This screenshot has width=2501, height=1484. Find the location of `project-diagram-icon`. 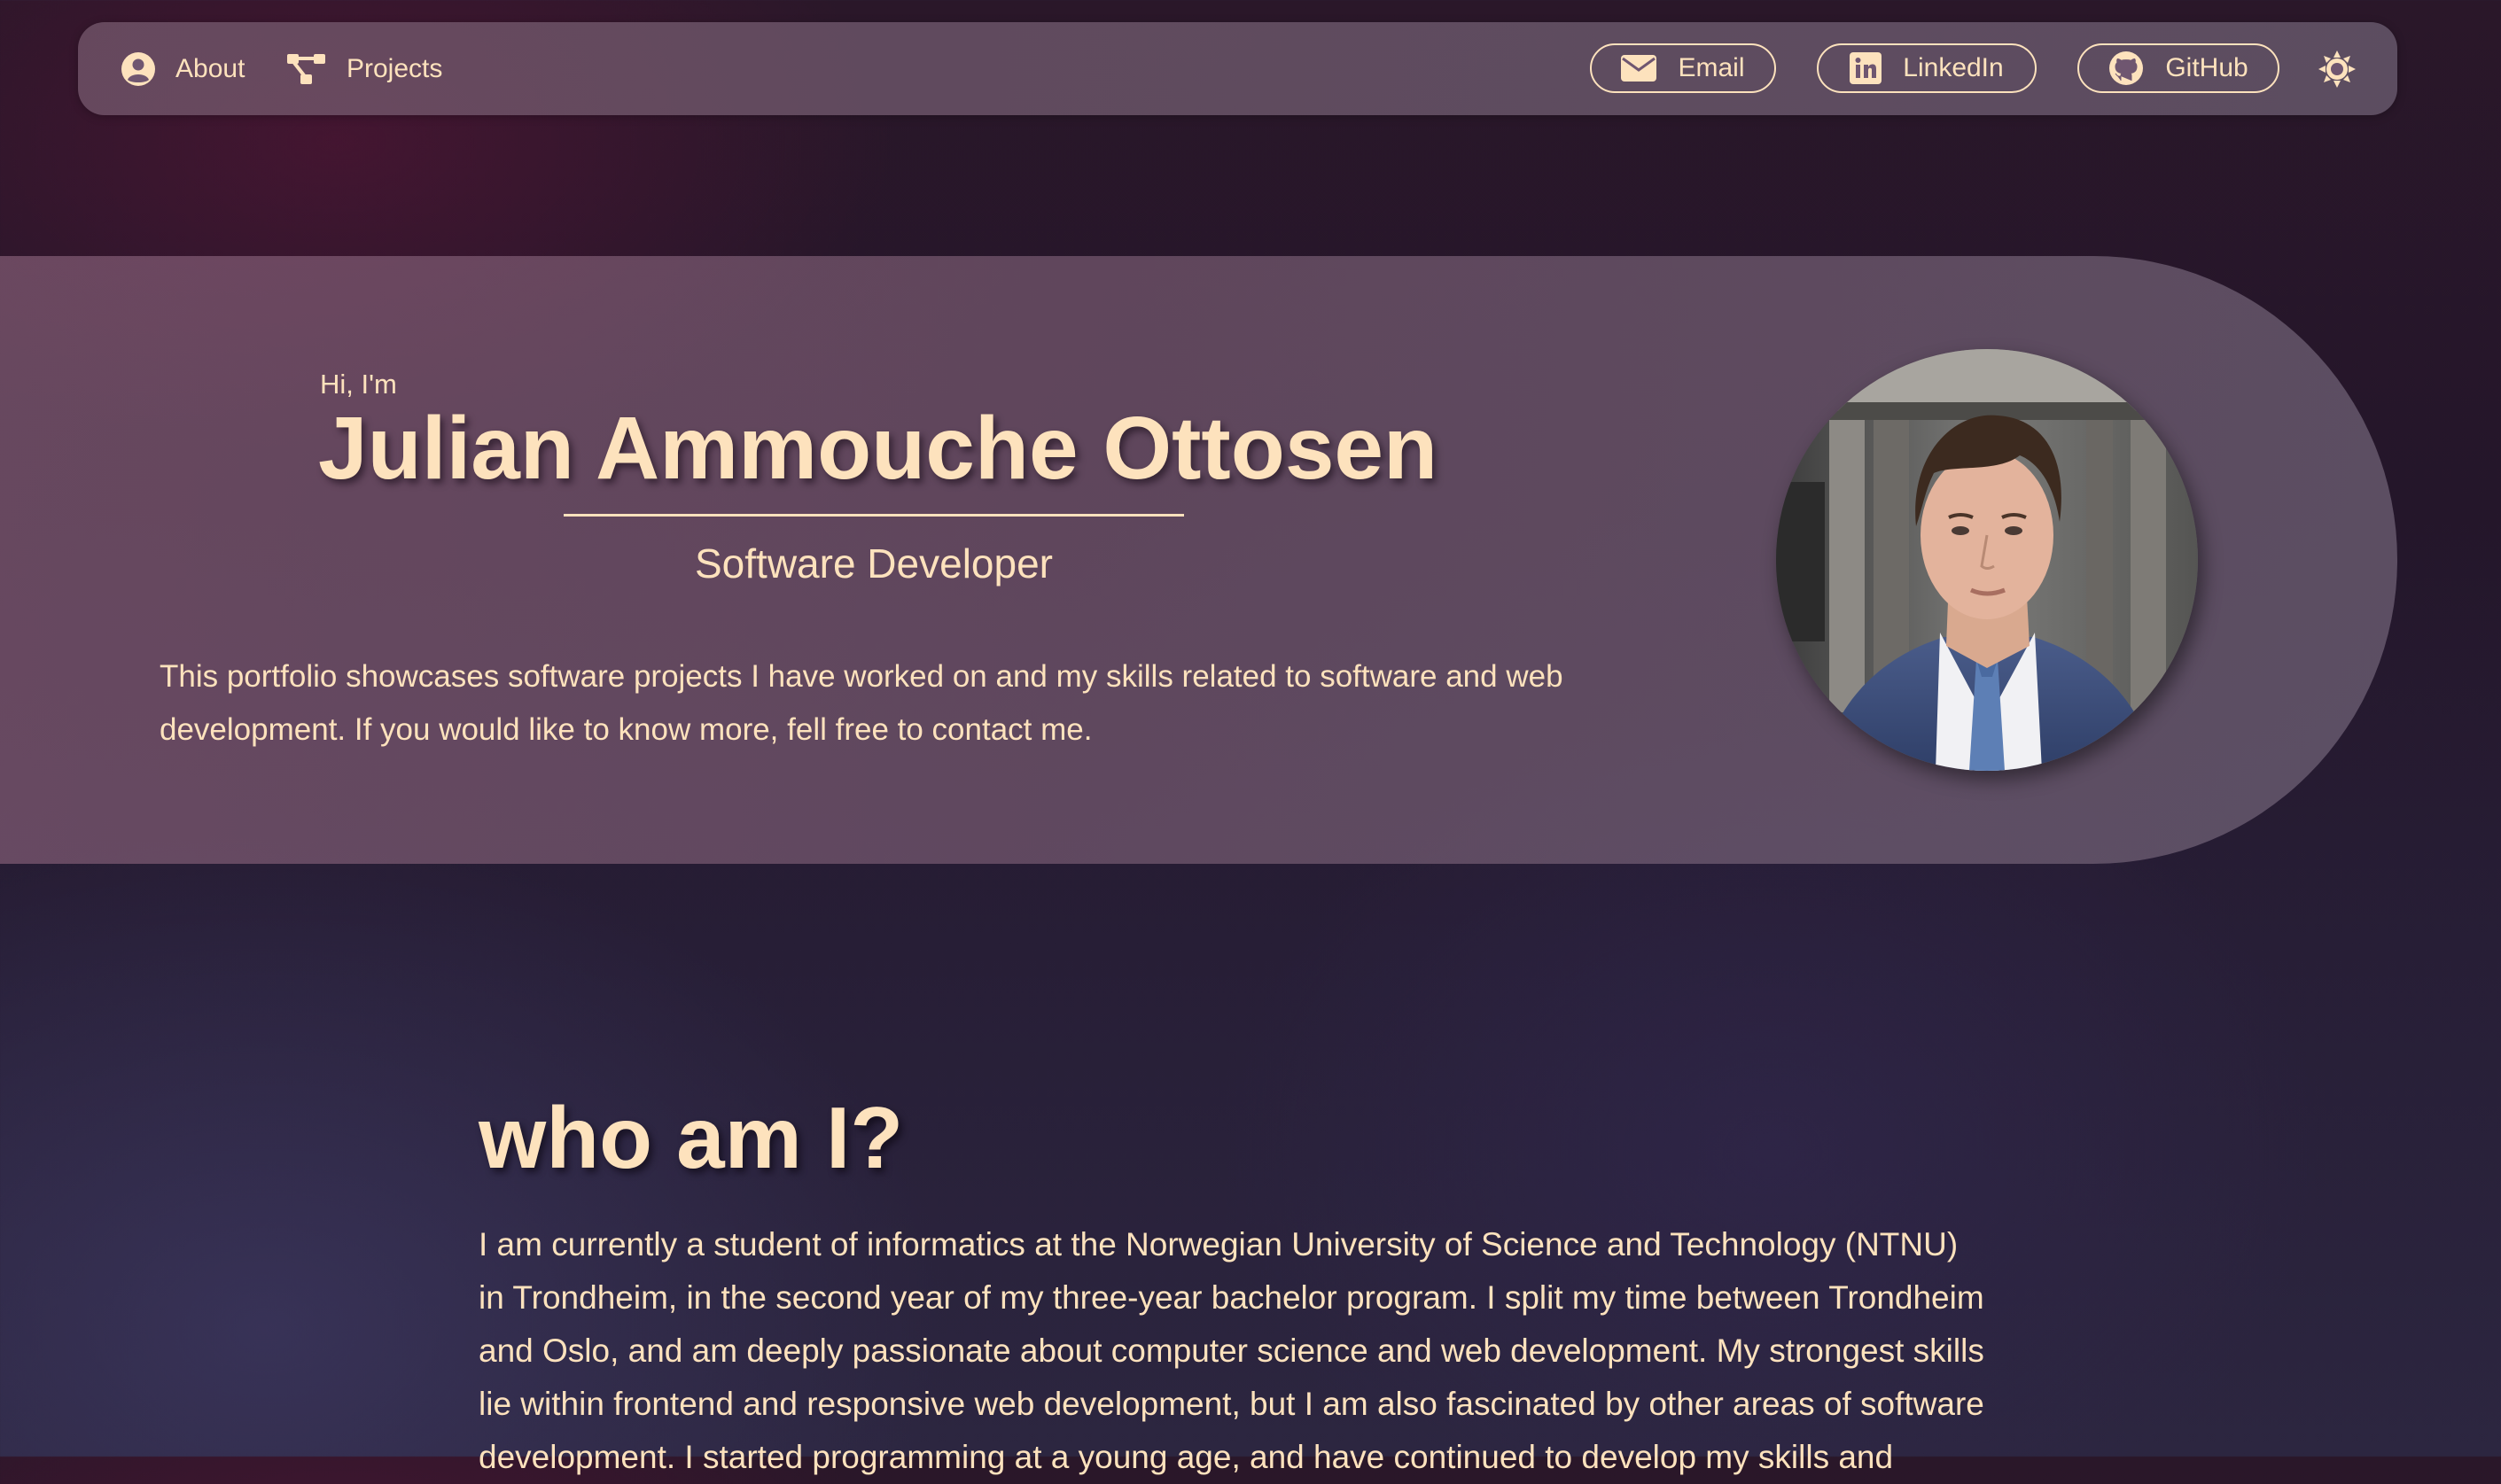

project-diagram-icon is located at coordinates (306, 69).